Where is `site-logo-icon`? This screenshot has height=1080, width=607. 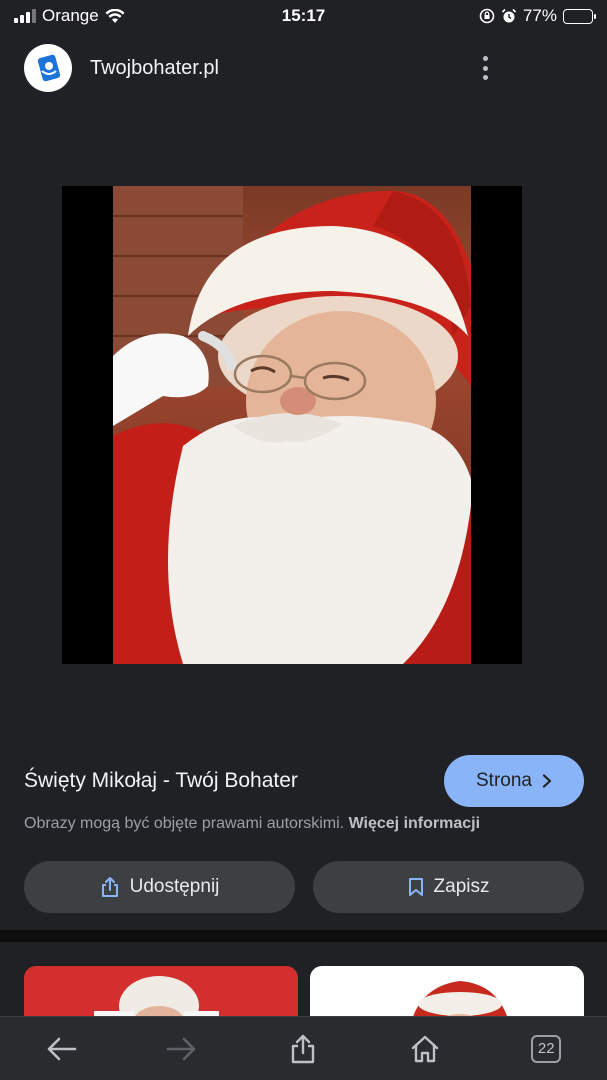
site-logo-icon is located at coordinates (48, 68).